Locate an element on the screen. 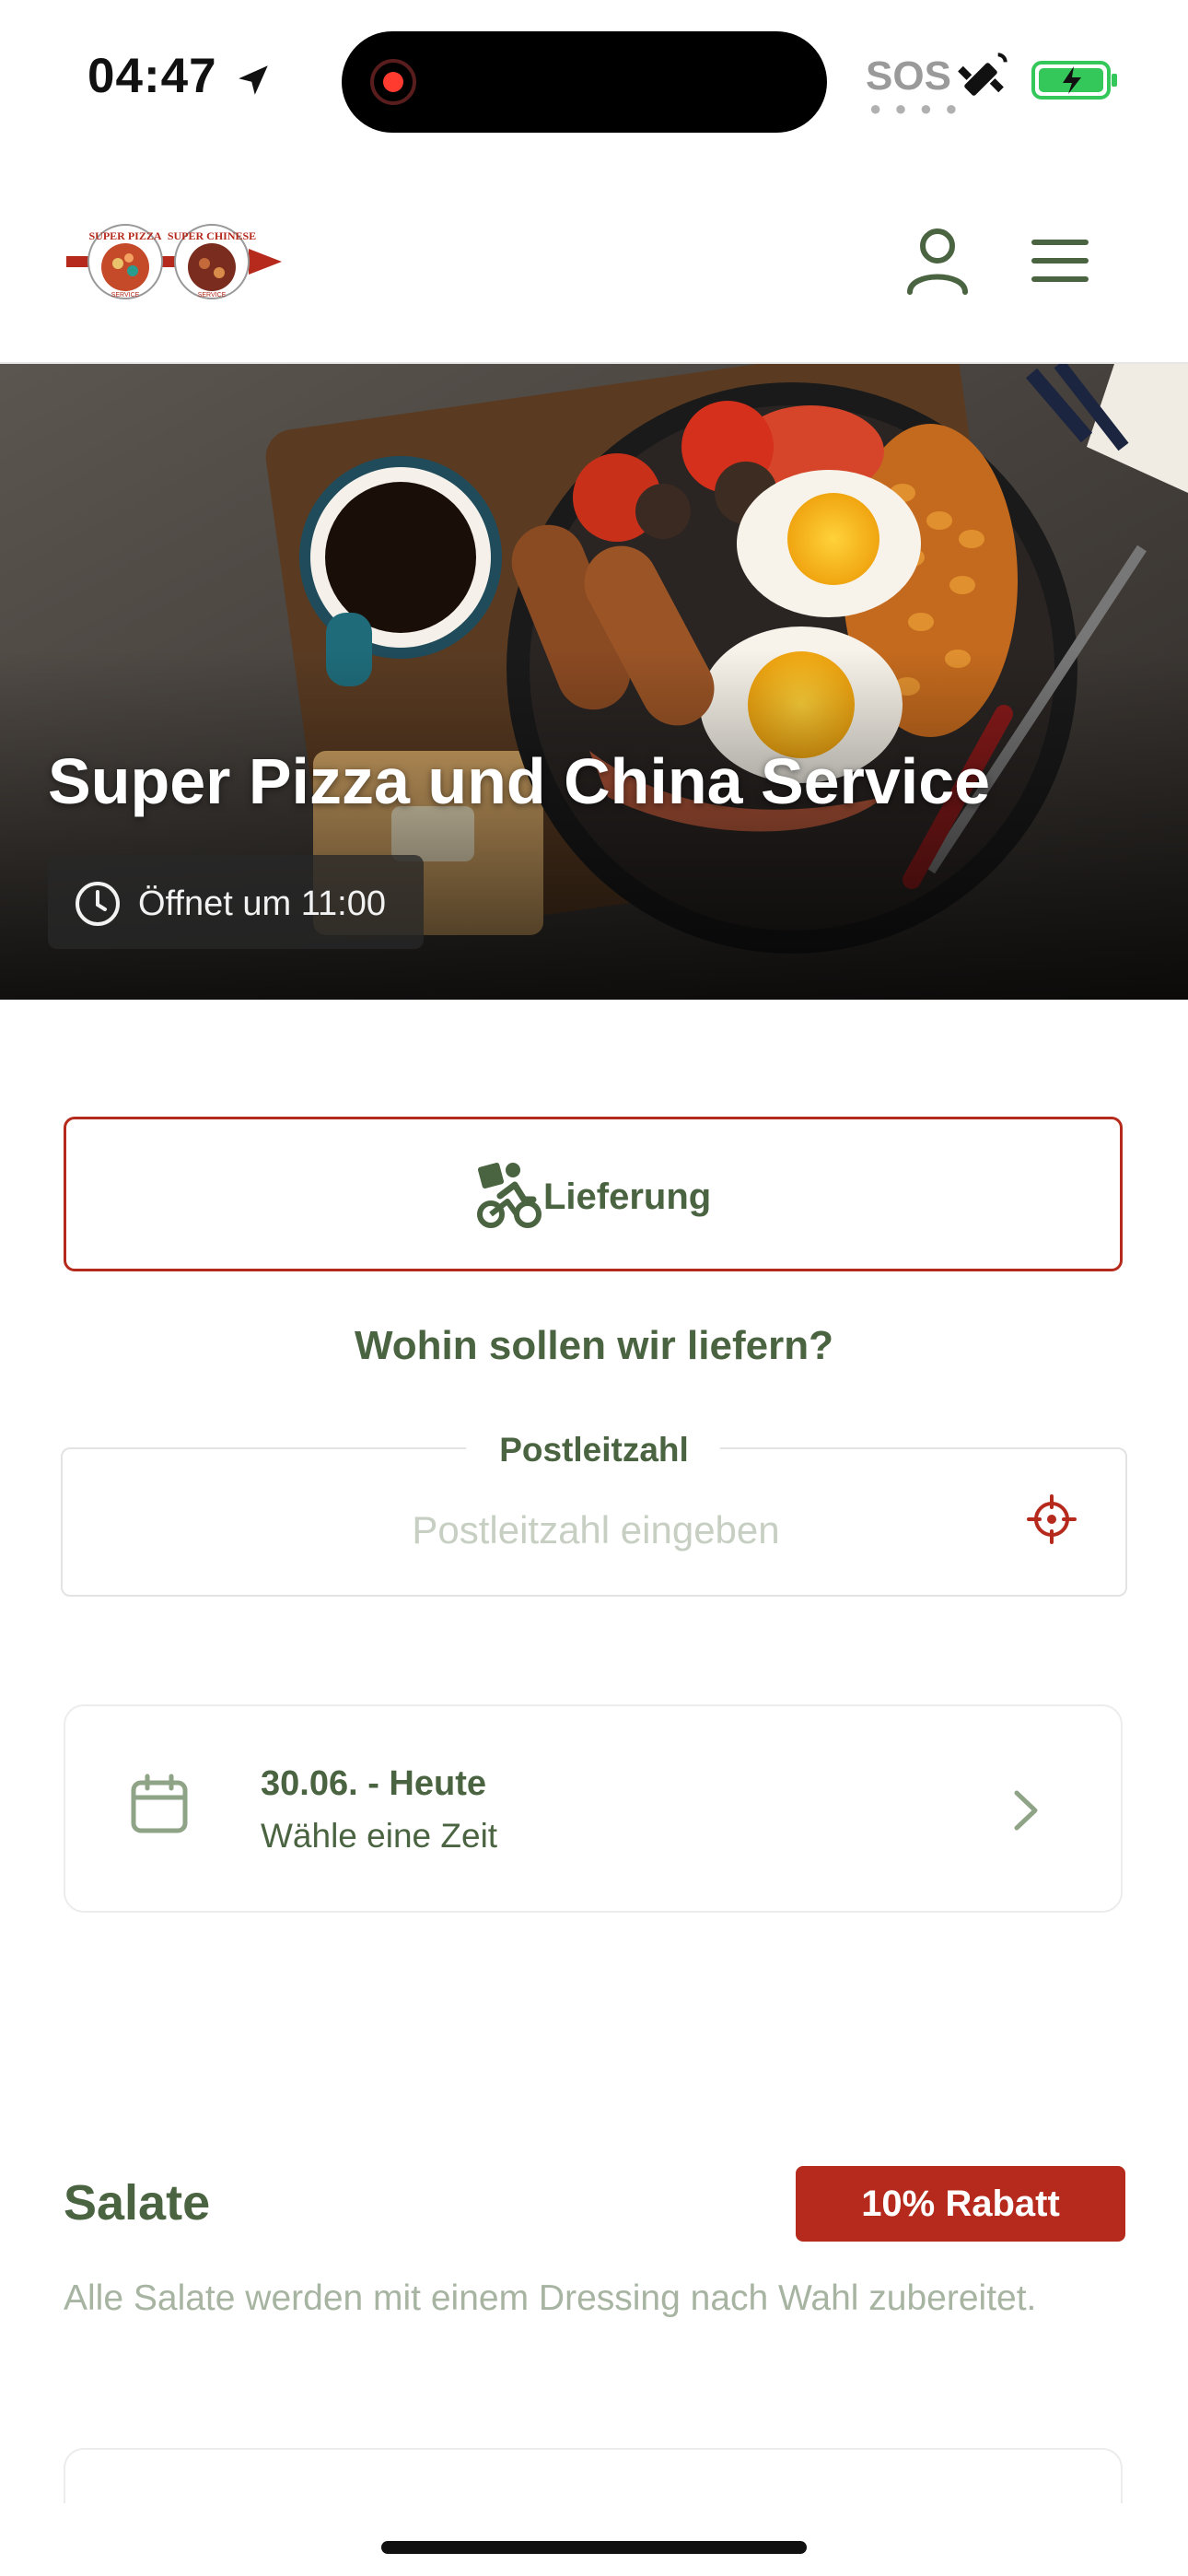  clock-icon is located at coordinates (98, 904).